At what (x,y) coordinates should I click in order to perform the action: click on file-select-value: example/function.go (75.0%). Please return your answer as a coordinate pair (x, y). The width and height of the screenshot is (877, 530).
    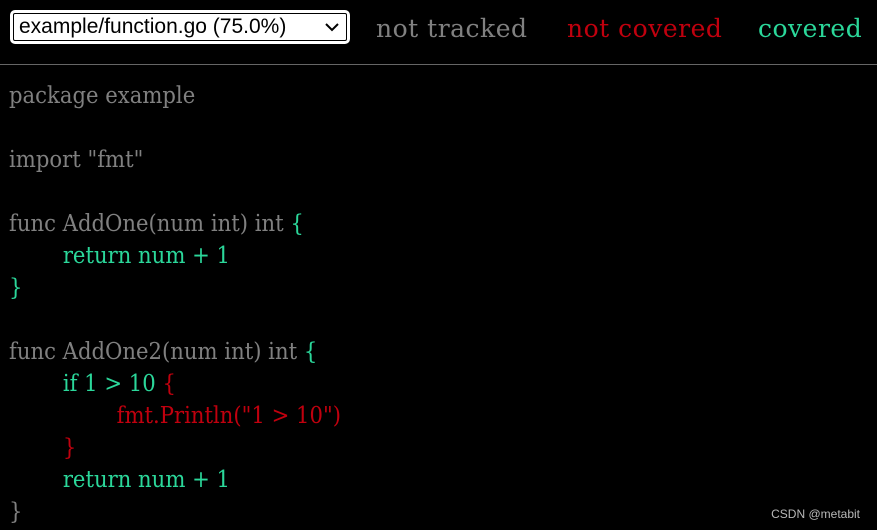
    Looking at the image, I should click on (153, 26).